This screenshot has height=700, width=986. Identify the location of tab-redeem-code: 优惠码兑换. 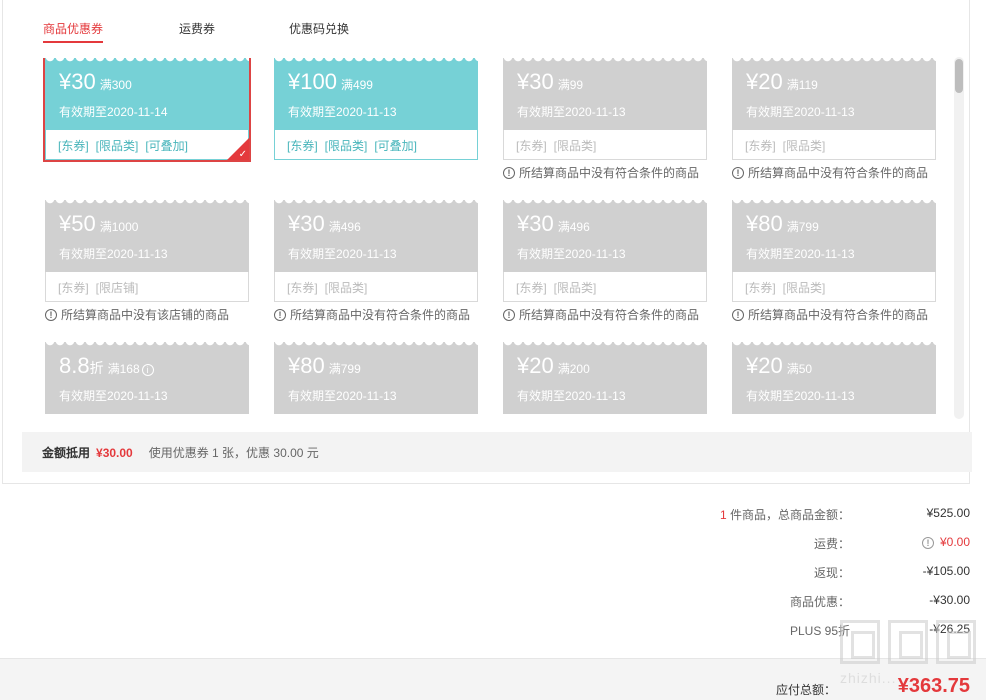
(319, 30).